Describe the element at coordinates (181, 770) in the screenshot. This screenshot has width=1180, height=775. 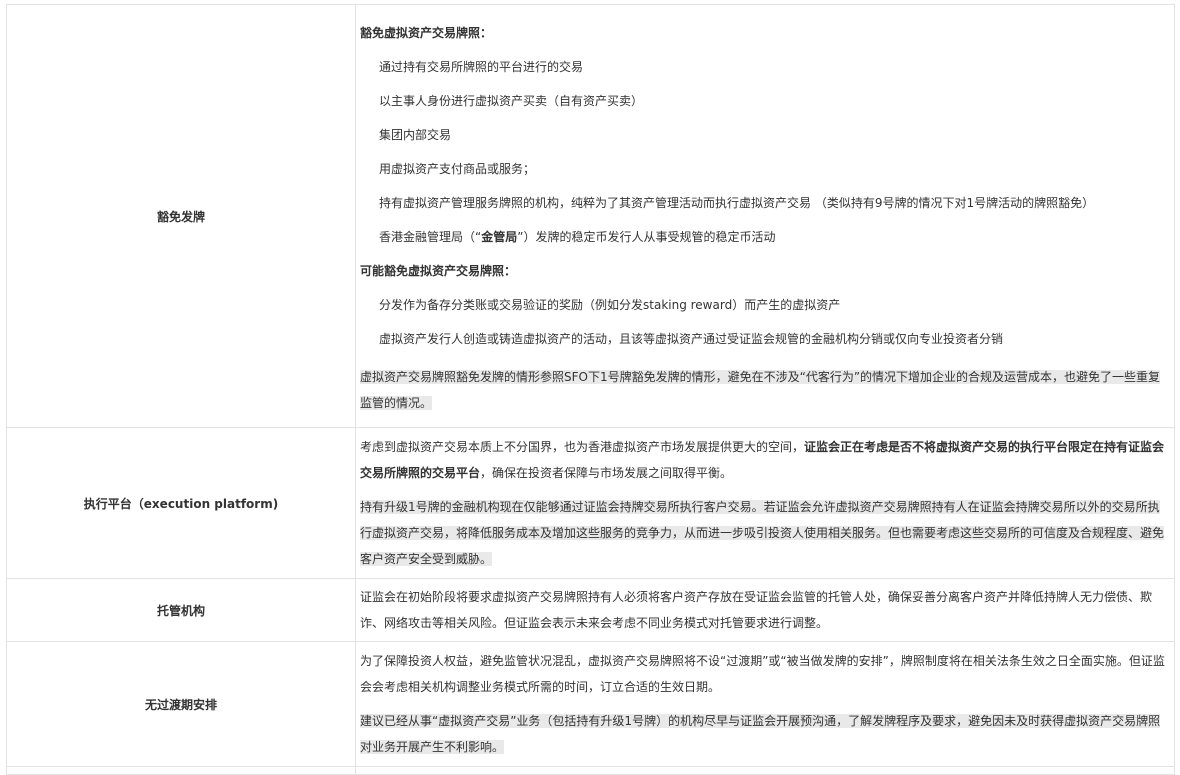
I see `row-label-empty` at that location.